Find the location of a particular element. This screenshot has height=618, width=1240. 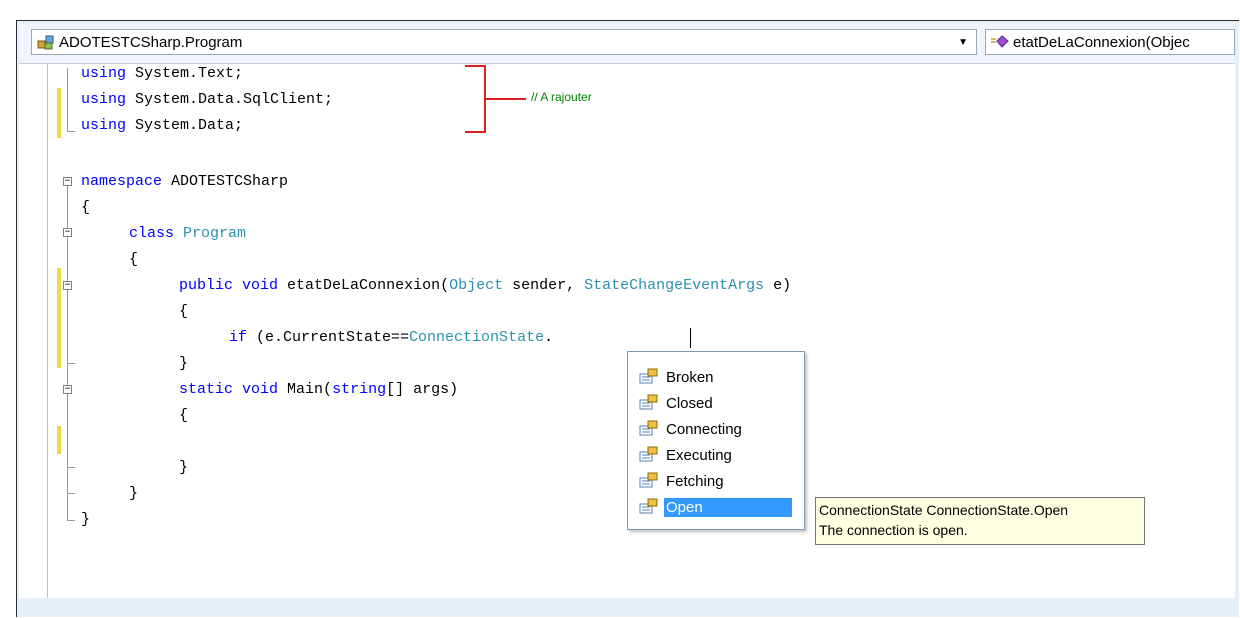

member-selector-dropdown: etatDeLaConnexion(Objec is located at coordinates (1110, 42).